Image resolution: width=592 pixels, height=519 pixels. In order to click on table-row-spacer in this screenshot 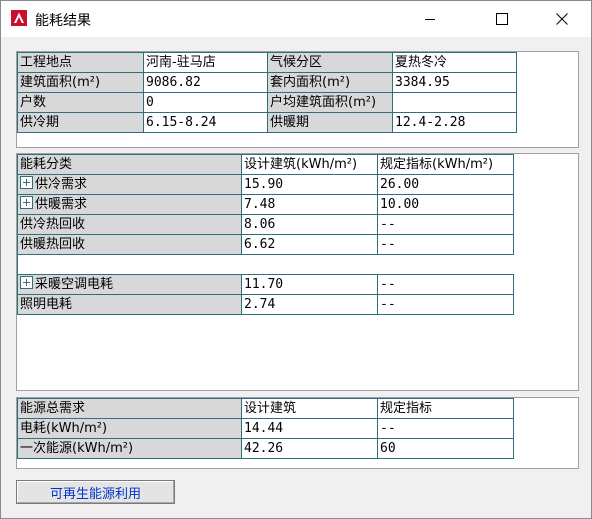, I will do `click(265, 264)`.